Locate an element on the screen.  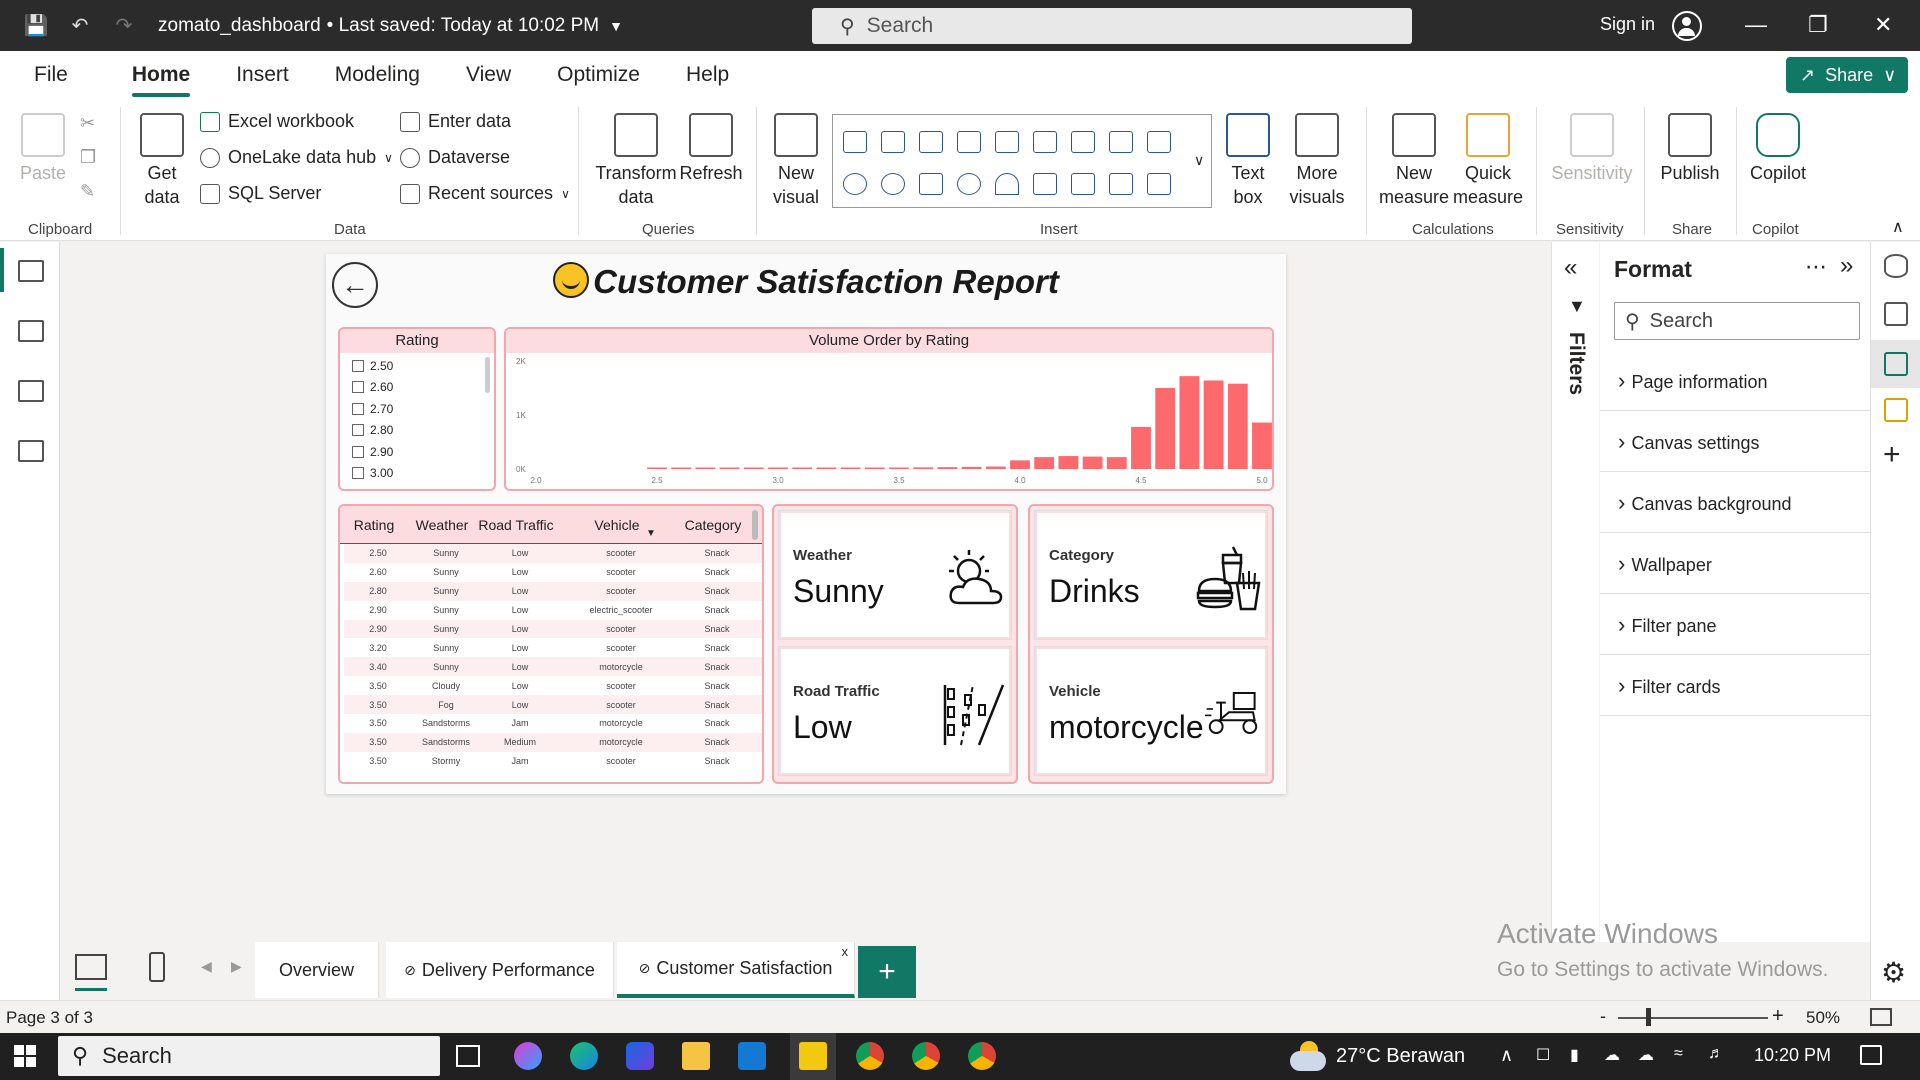
battery-icon: ▮ is located at coordinates (1574, 1055).